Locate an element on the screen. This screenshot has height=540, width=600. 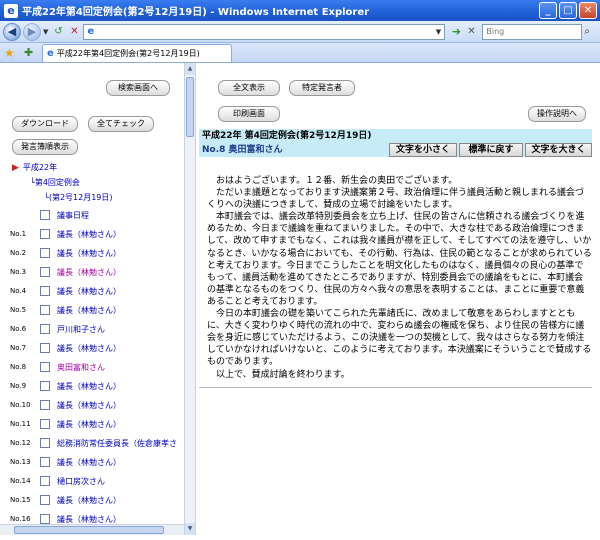
list-item: No.13 議長（林勉さん） is located at coordinates (92, 462).